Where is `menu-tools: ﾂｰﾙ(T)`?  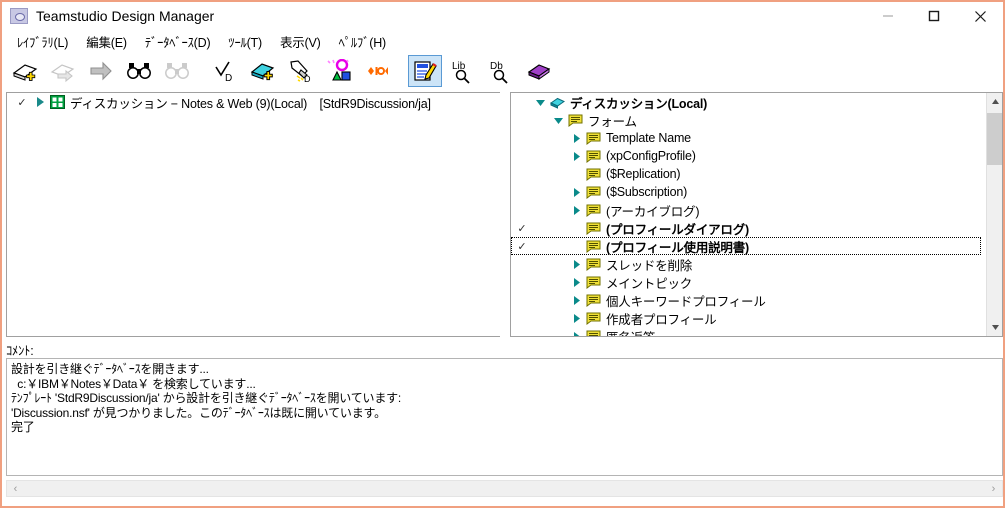
menu-tools: ﾂｰﾙ(T) is located at coordinates (245, 41).